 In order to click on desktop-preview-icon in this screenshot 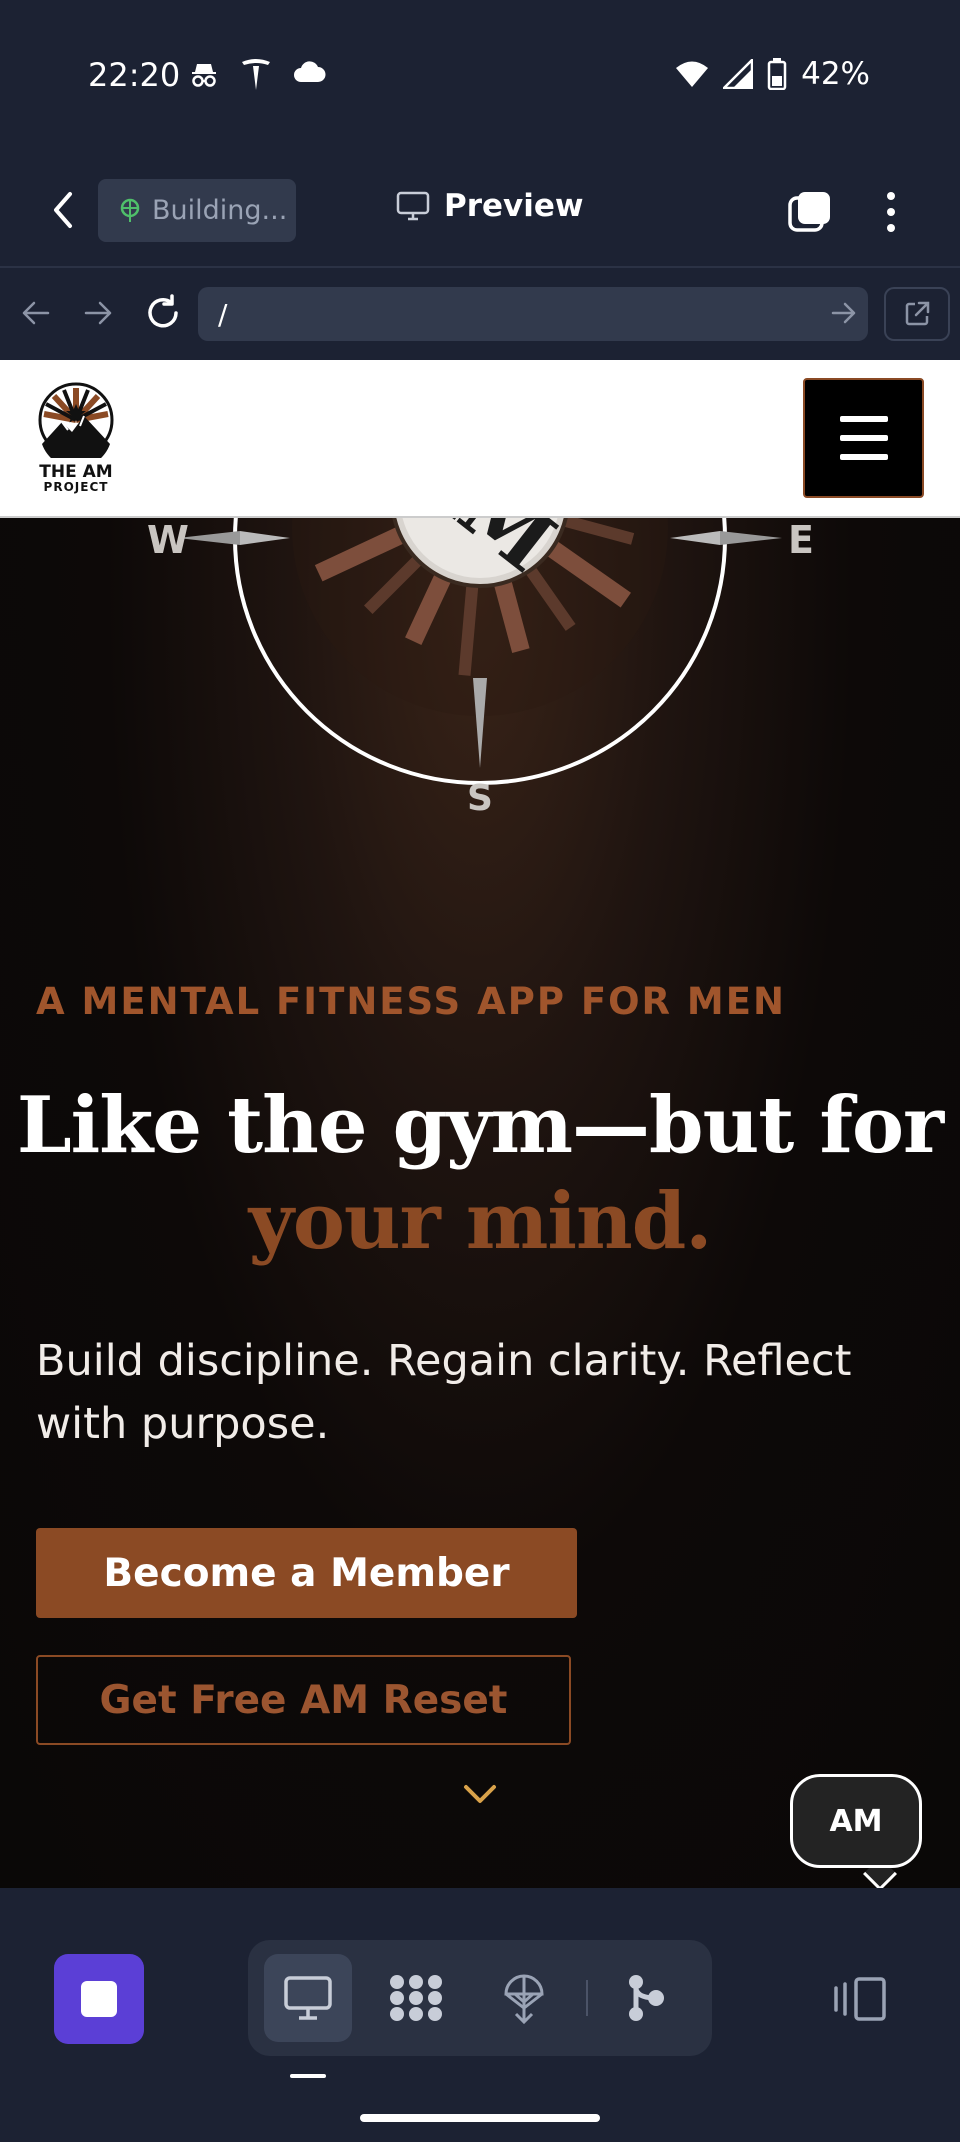, I will do `click(308, 1998)`.